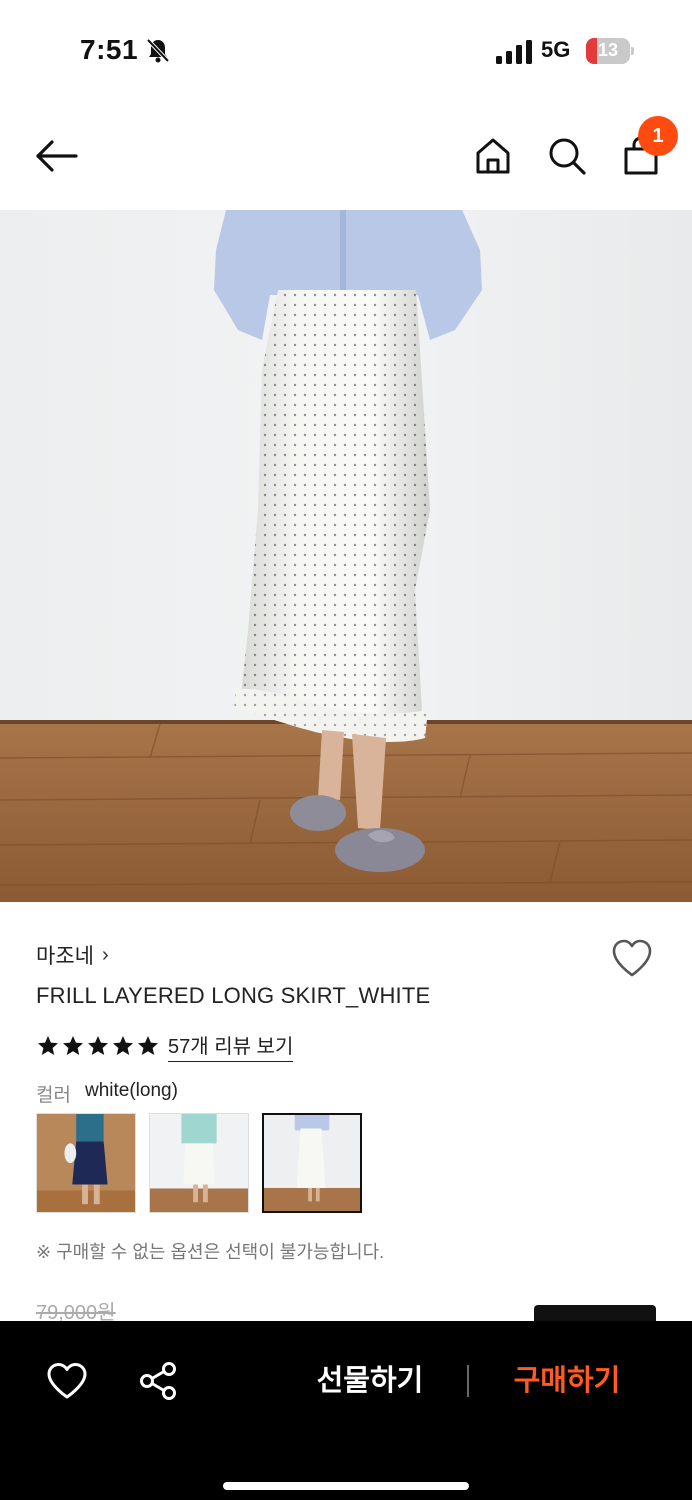 The width and height of the screenshot is (692, 1500). What do you see at coordinates (86, 1163) in the screenshot?
I see `option-thumbnail-navy` at bounding box center [86, 1163].